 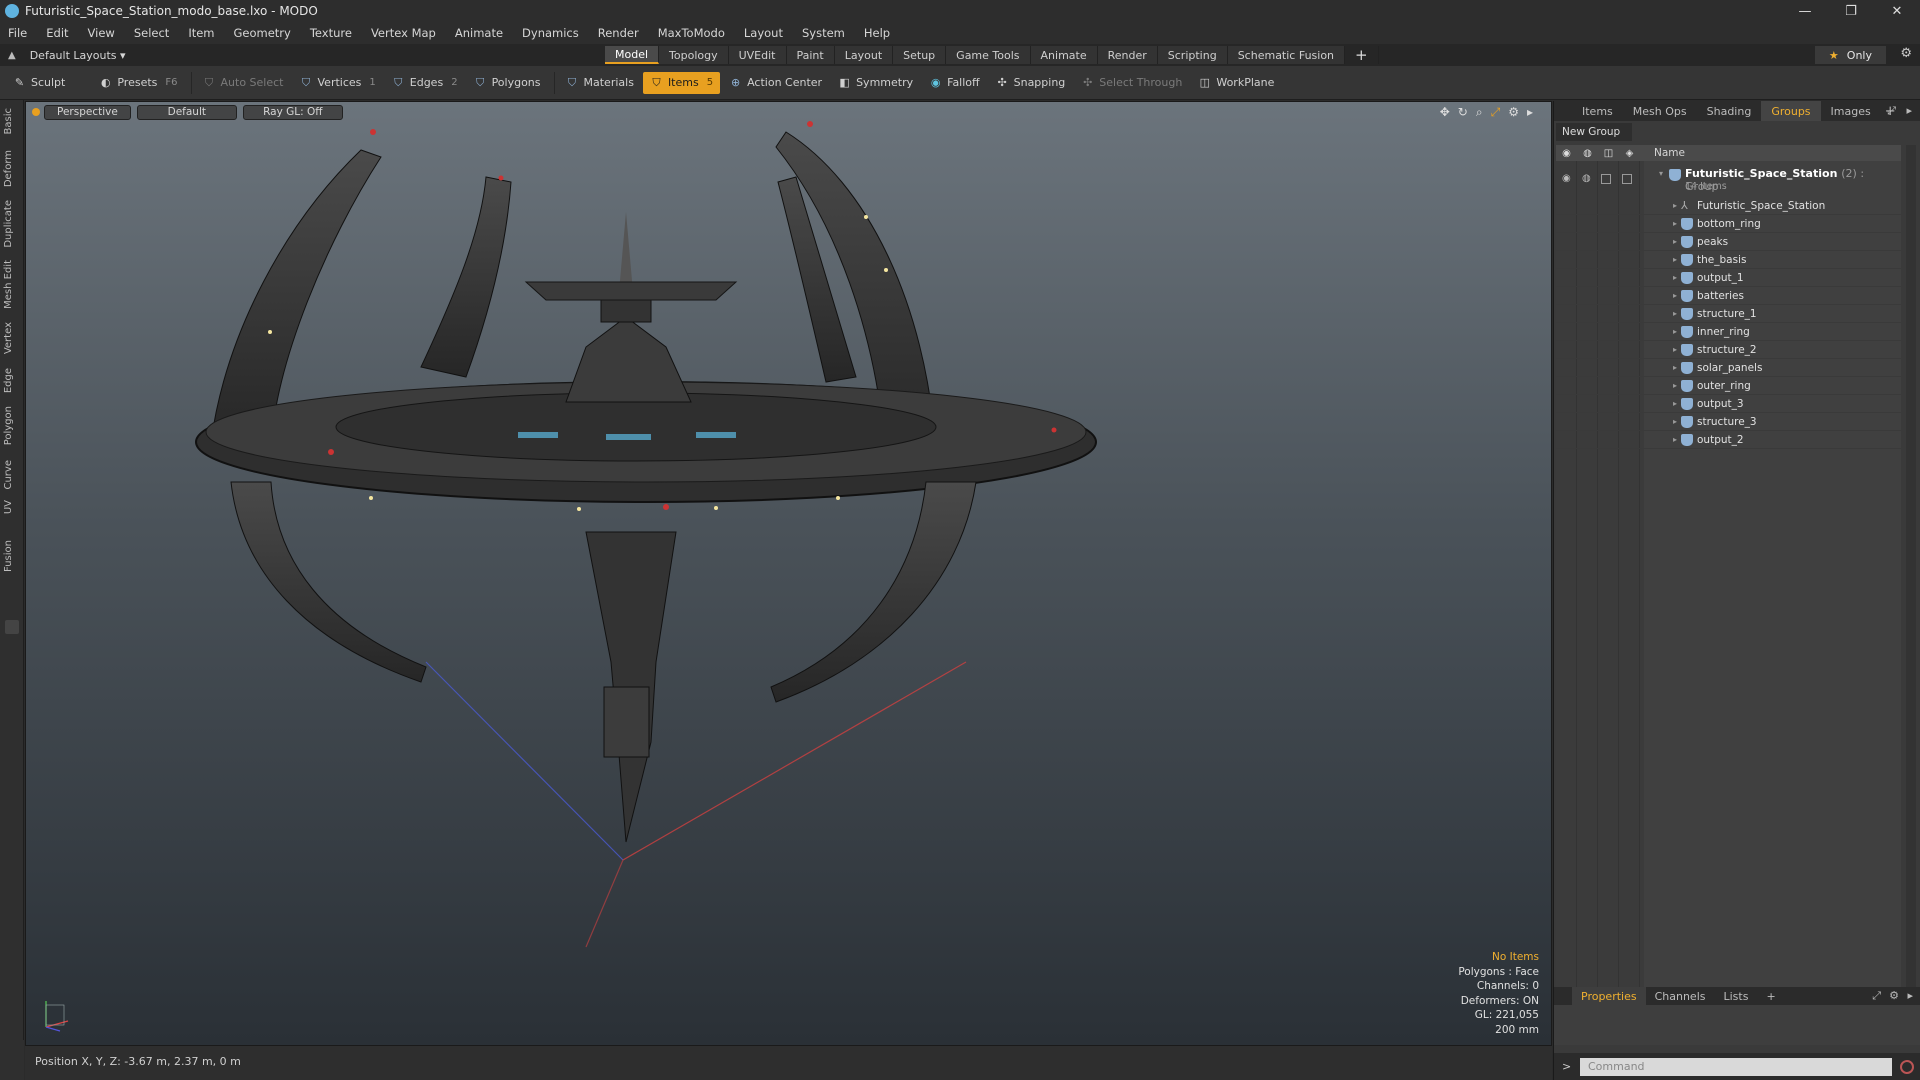 I want to click on select-through-button: ✣ Select Through, so click(x=1131, y=83).